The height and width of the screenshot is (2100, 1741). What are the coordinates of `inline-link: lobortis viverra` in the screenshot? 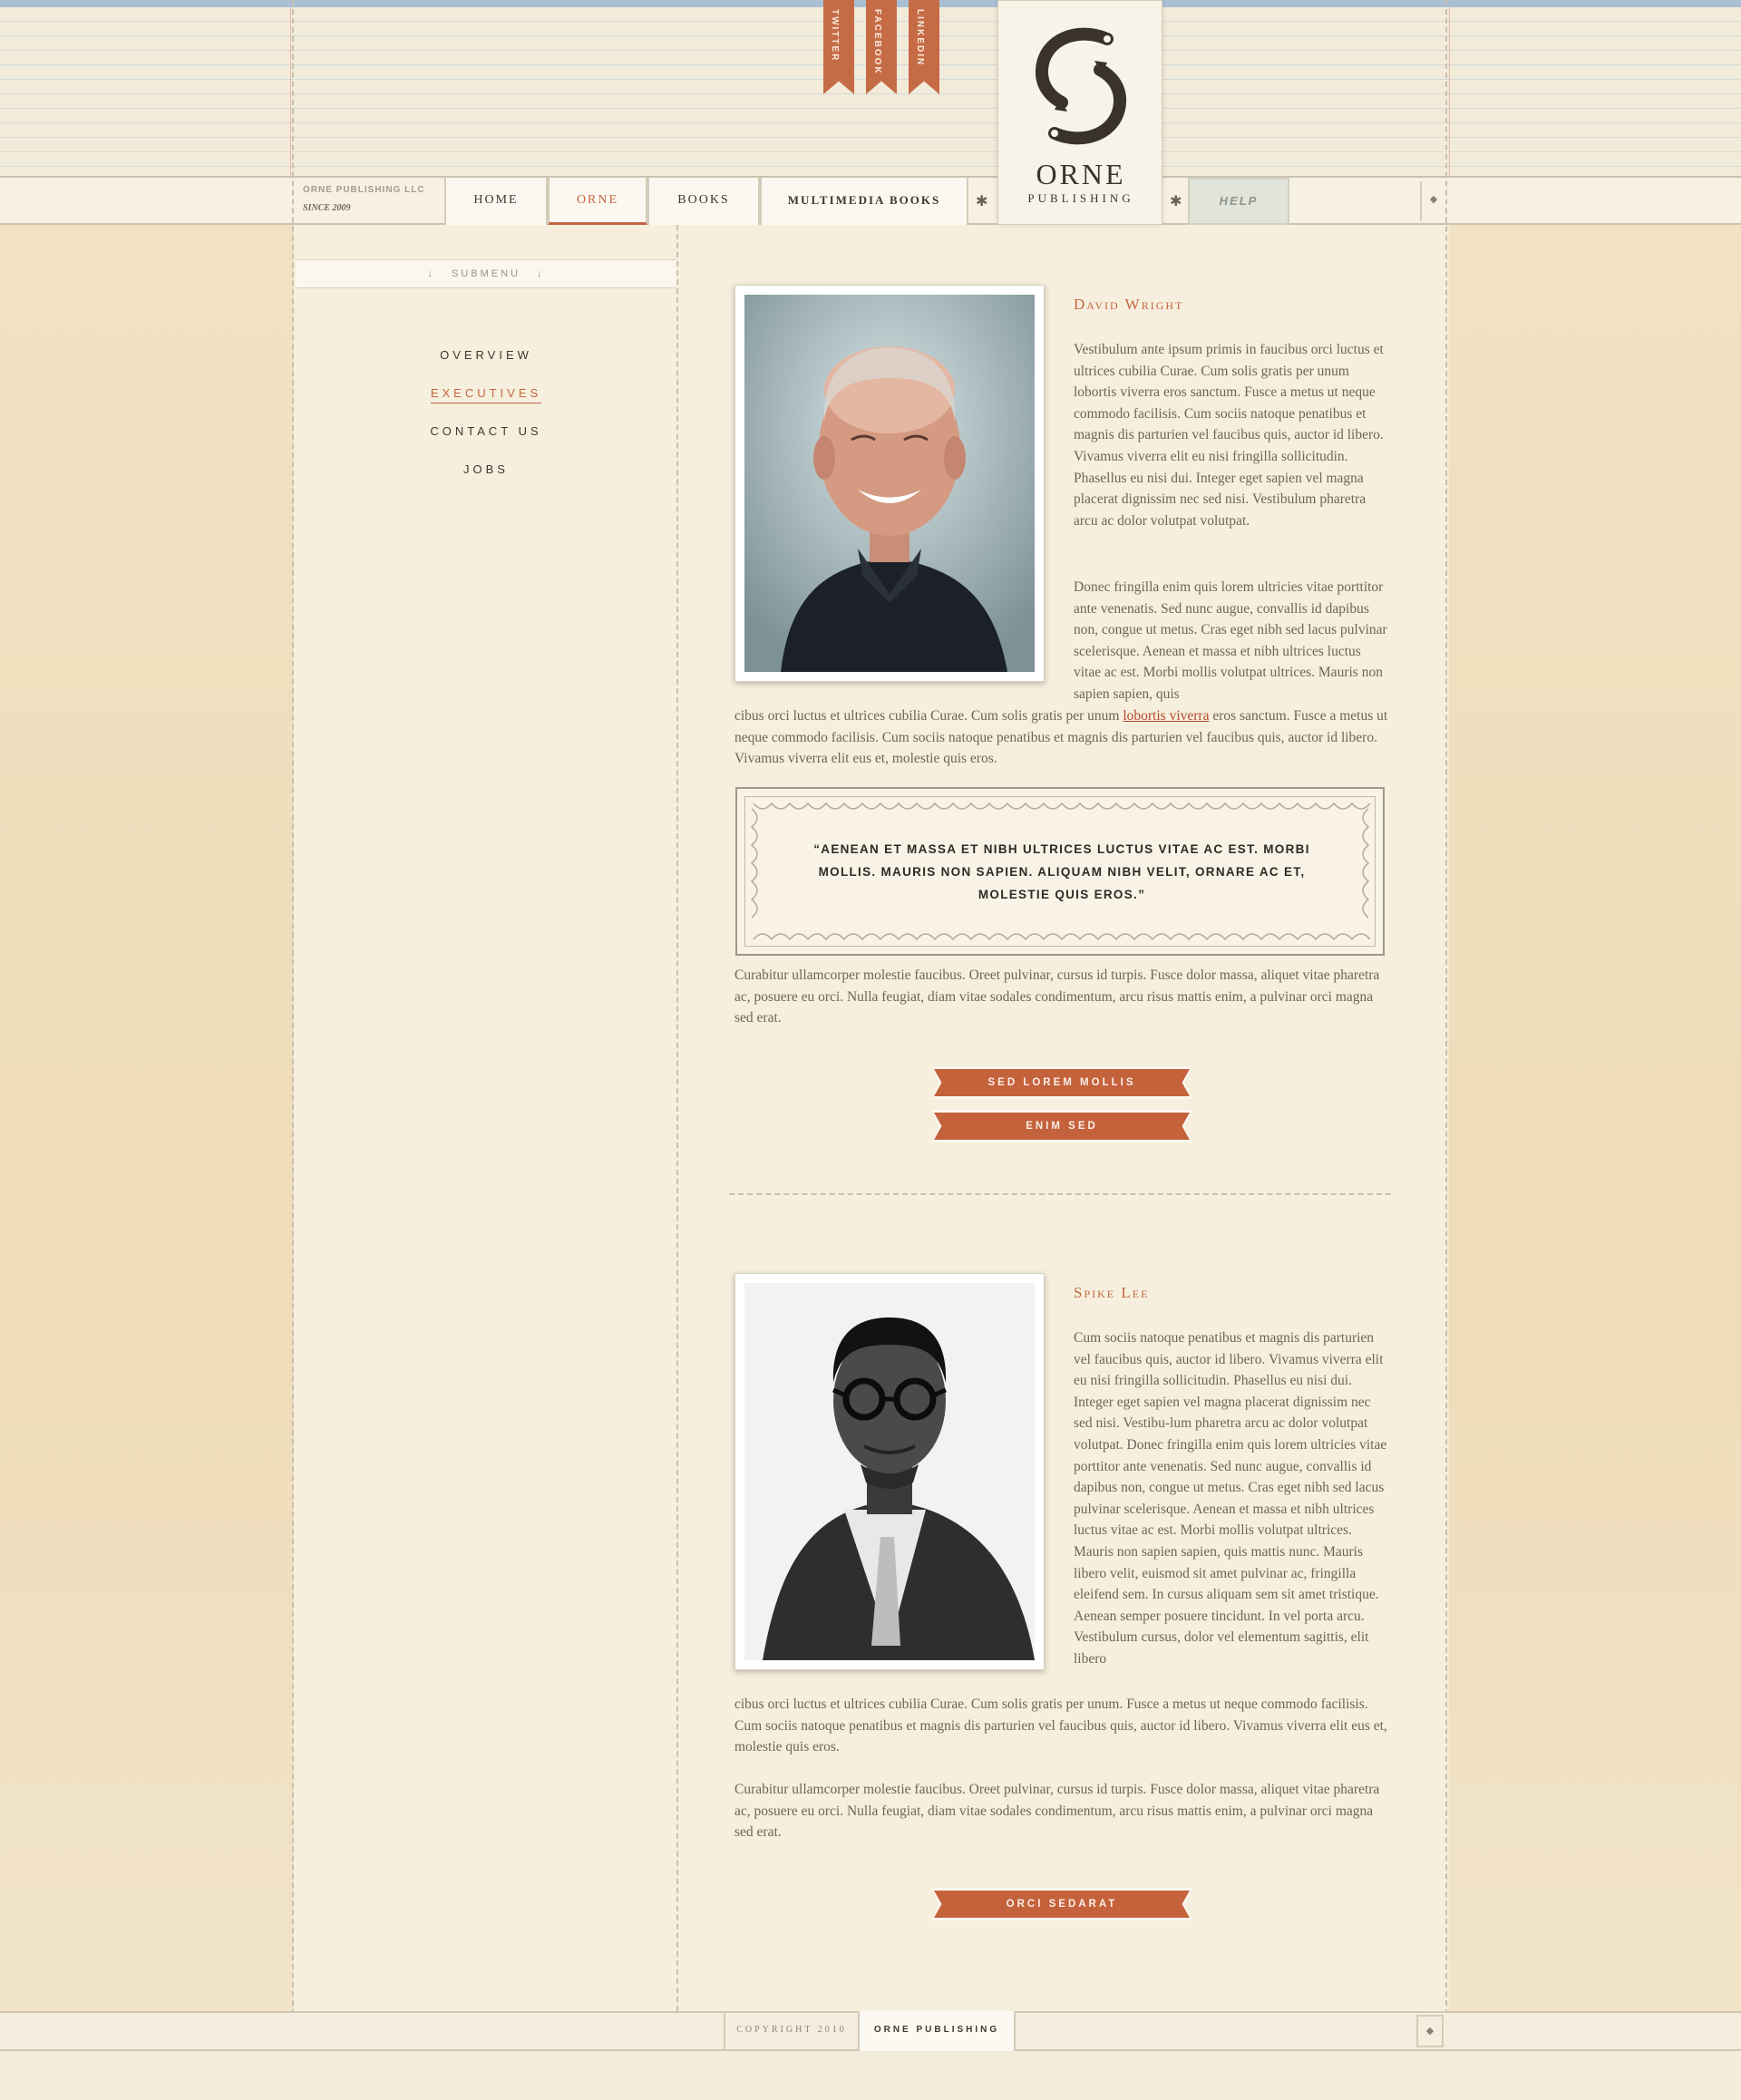 It's located at (1166, 716).